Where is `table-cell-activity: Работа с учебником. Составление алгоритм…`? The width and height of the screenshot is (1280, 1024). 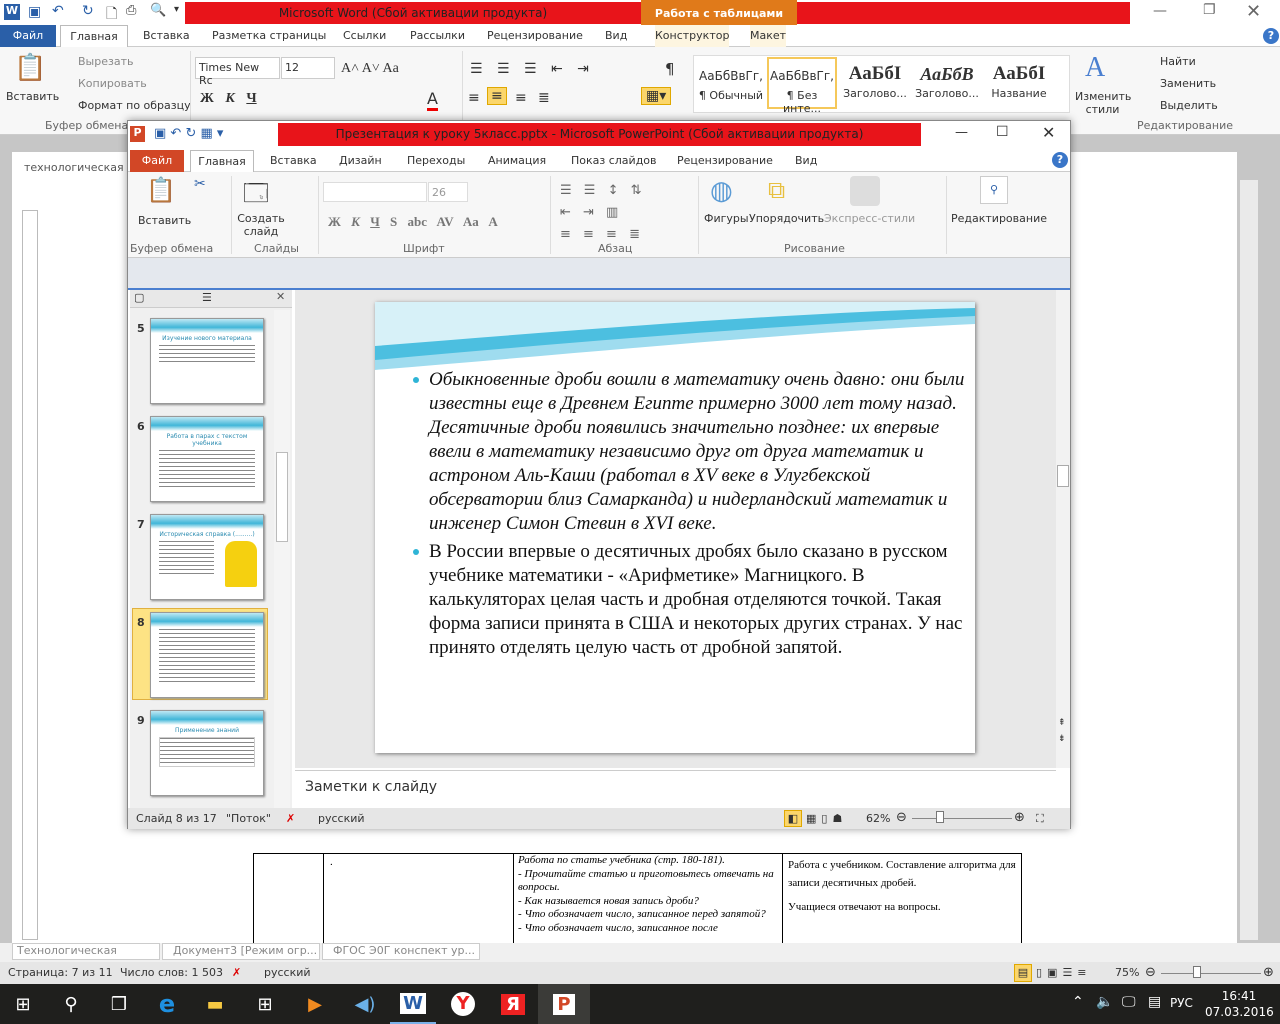
table-cell-activity: Работа с учебником. Составление алгоритм… is located at coordinates (902, 900).